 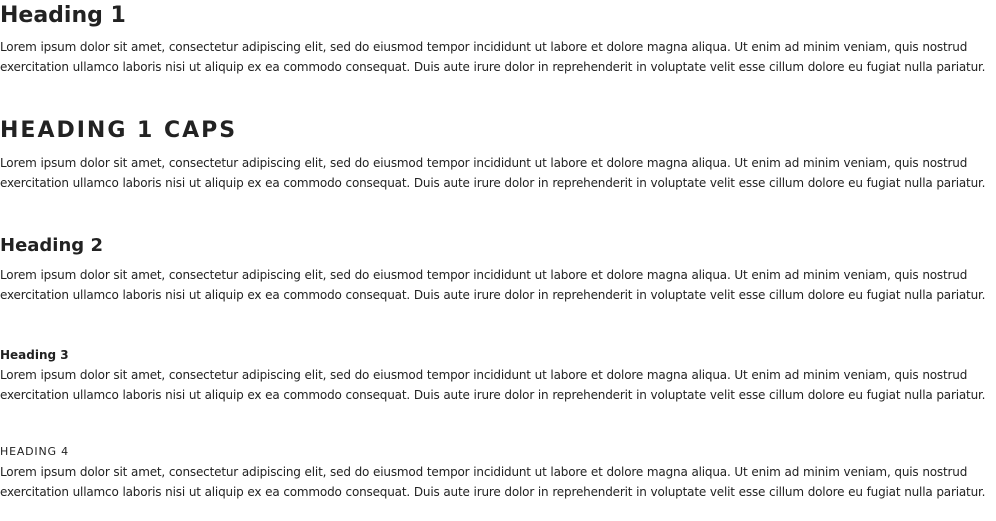 I want to click on heading-1: Heading 1, so click(x=63, y=15).